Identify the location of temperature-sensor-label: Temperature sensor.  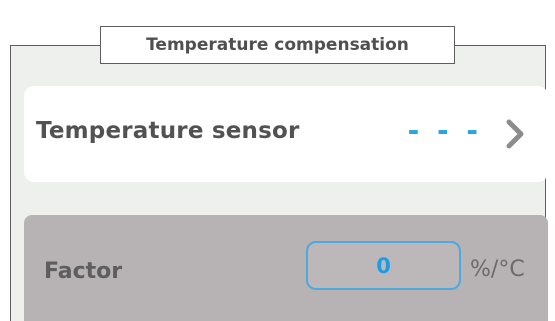
(168, 131).